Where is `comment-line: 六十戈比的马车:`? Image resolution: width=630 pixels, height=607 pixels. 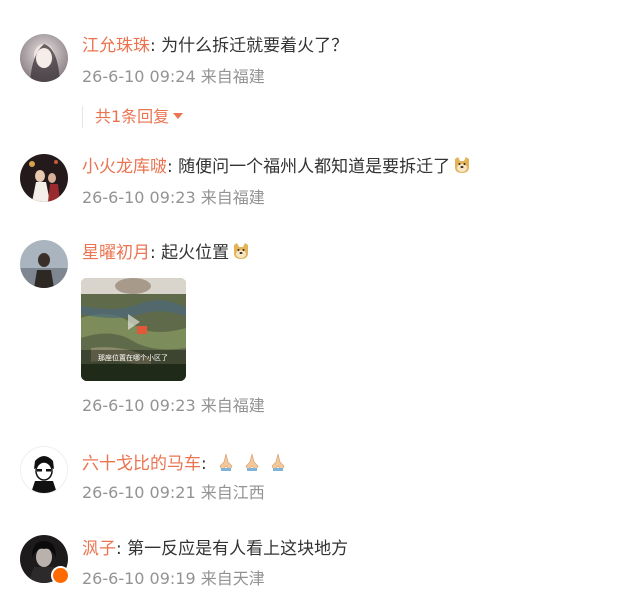
comment-line: 六十戈比的马车: is located at coordinates (185, 463).